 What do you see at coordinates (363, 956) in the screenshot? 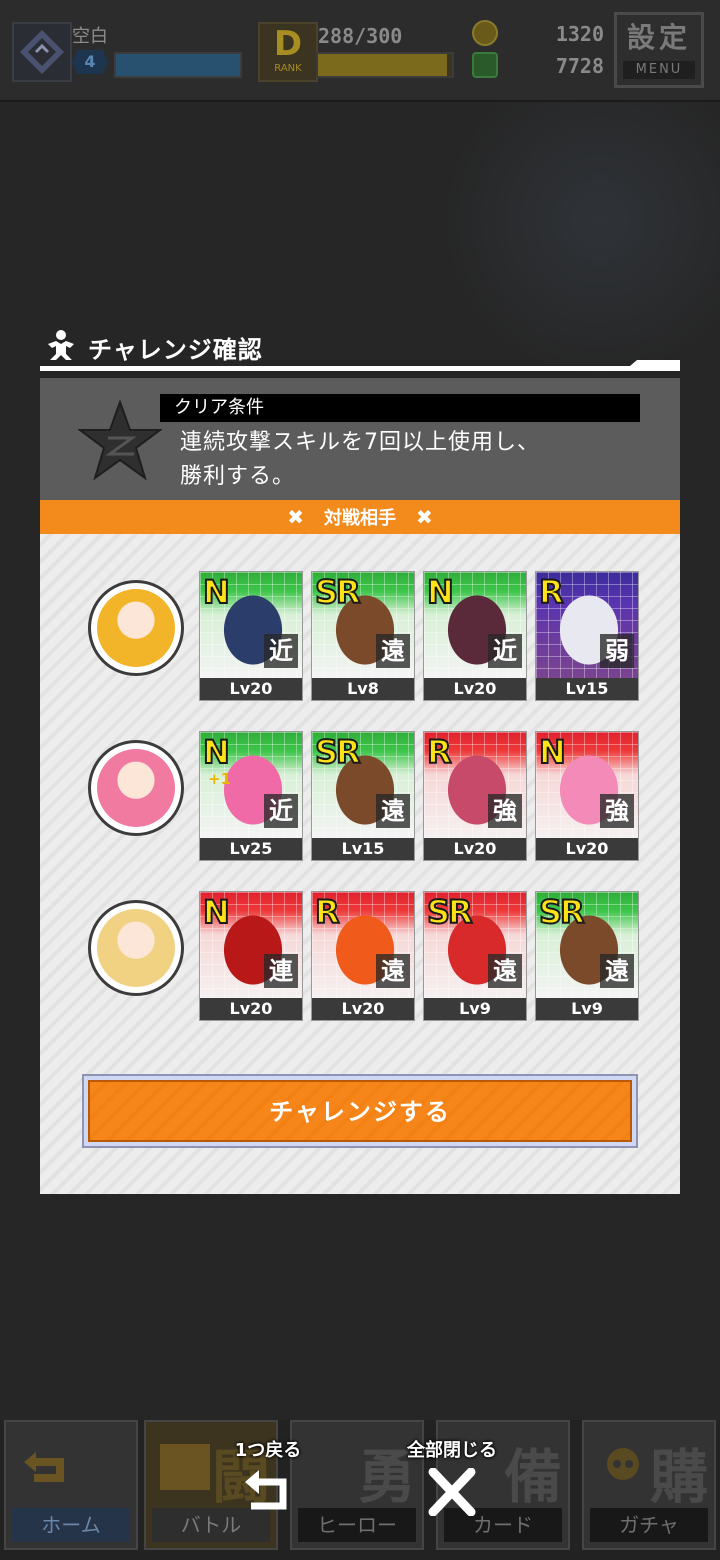
I see `opponent-card: R 遠 Lv20` at bounding box center [363, 956].